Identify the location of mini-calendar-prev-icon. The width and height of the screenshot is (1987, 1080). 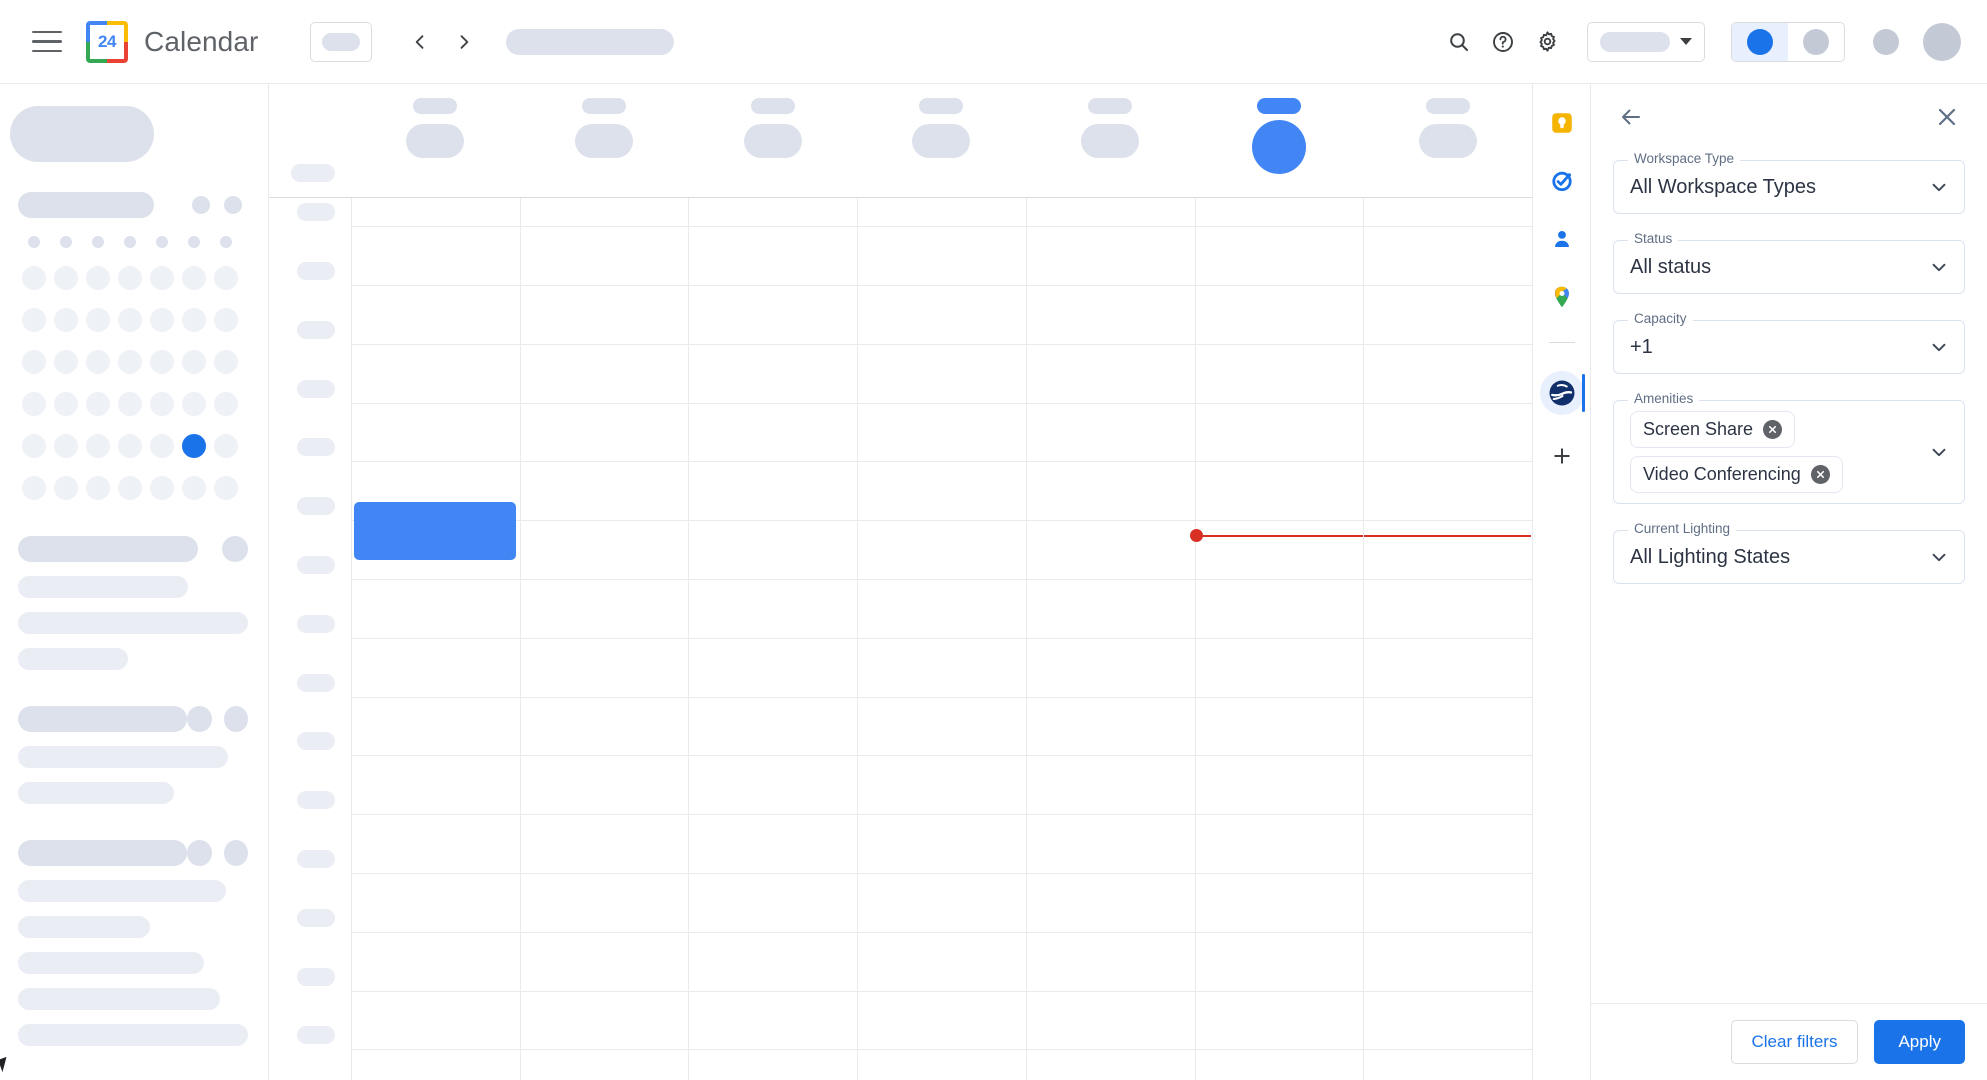
(201, 205).